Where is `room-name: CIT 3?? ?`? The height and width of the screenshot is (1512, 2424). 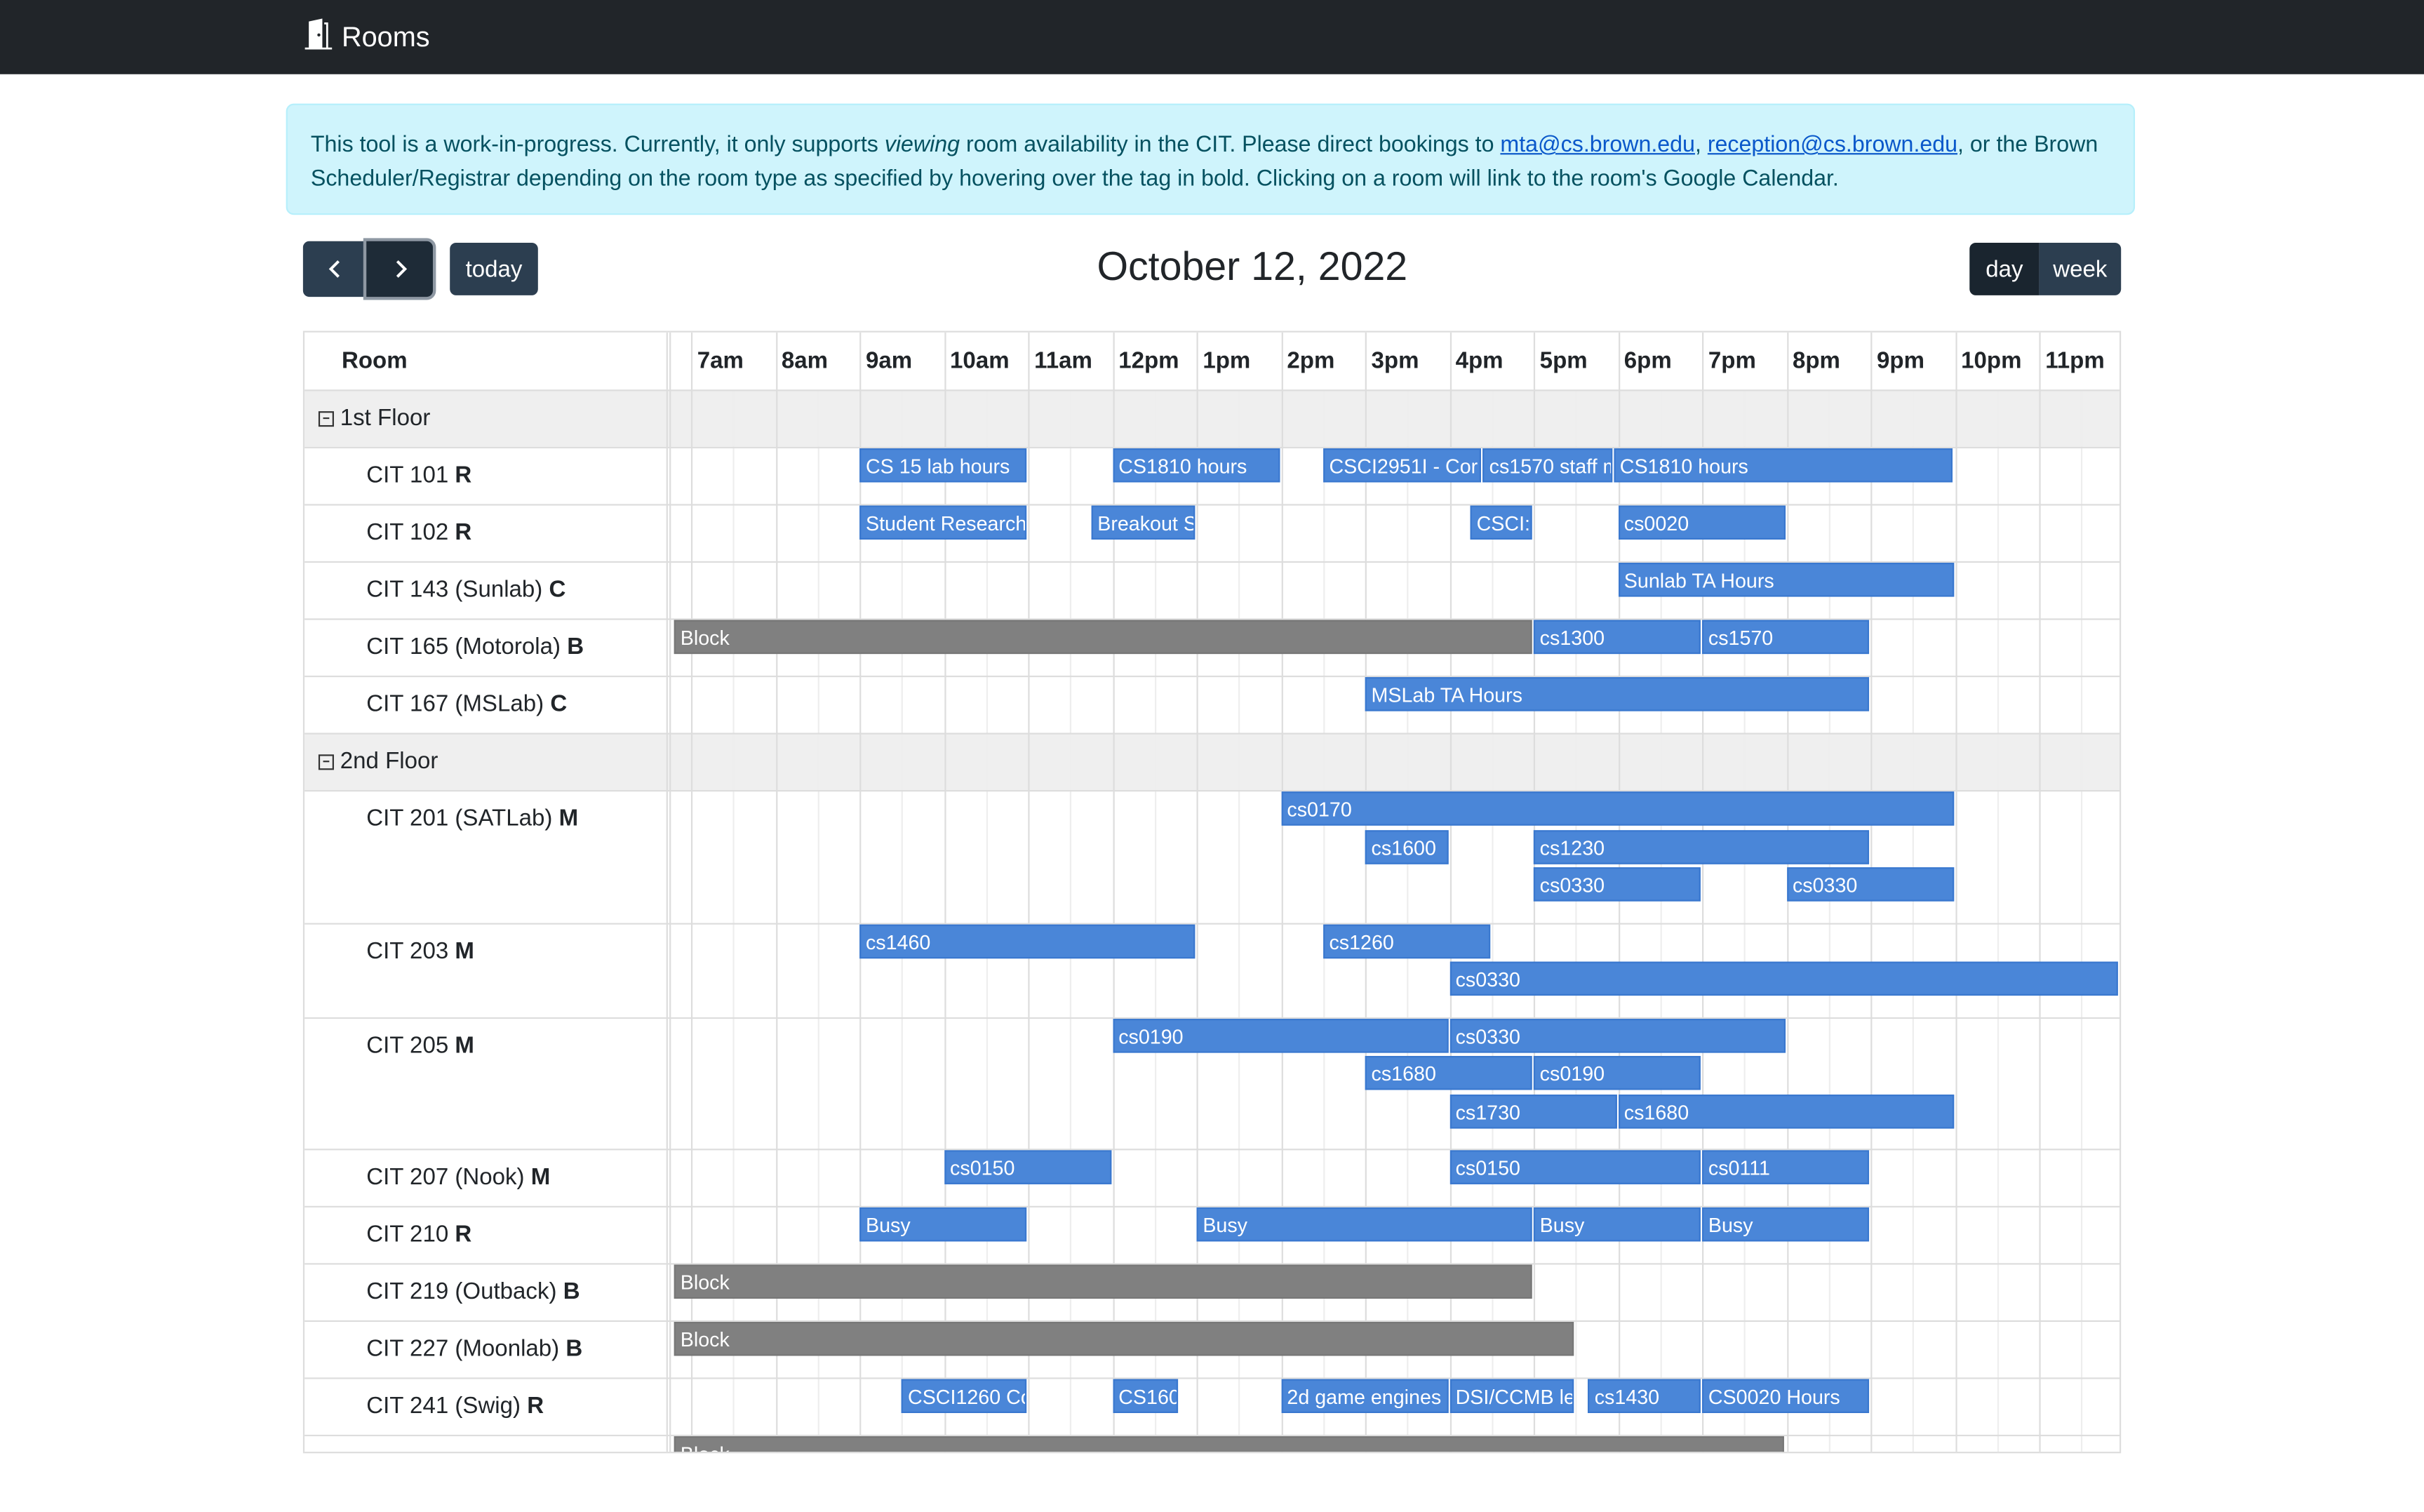
room-name: CIT 3?? ? is located at coordinates (417, 1451).